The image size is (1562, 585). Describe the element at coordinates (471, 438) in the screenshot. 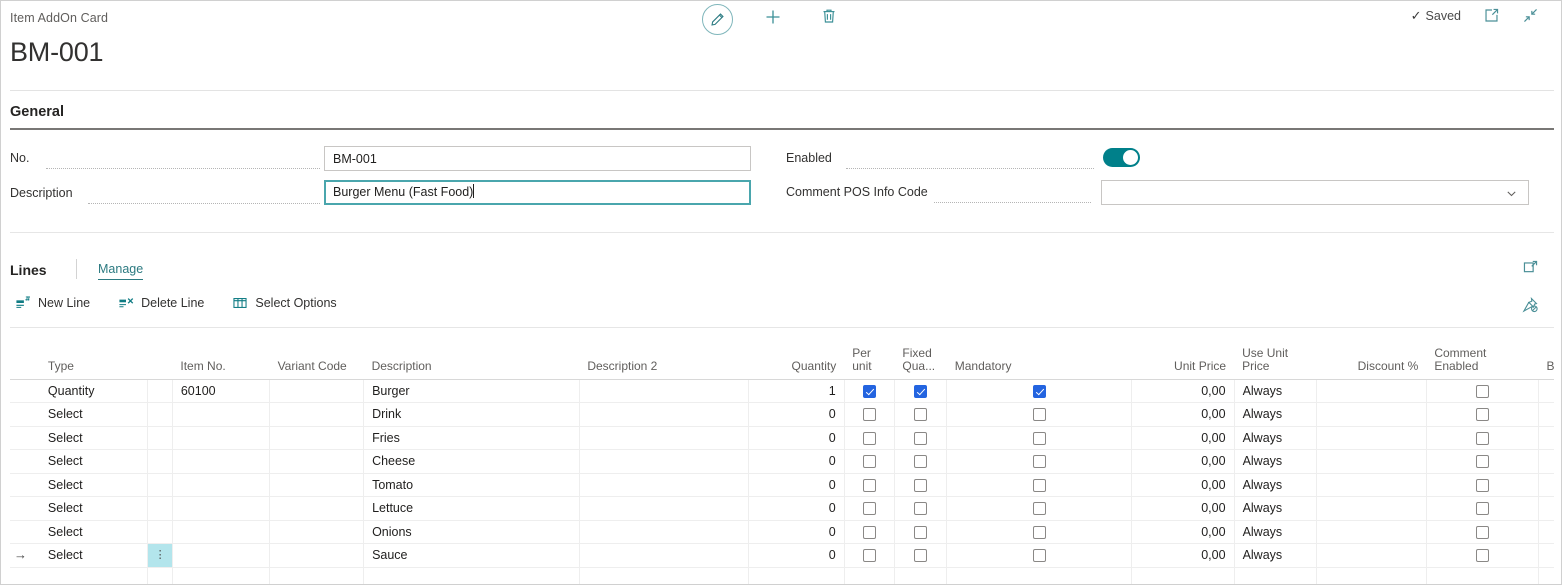

I see `cell-description: Fries` at that location.